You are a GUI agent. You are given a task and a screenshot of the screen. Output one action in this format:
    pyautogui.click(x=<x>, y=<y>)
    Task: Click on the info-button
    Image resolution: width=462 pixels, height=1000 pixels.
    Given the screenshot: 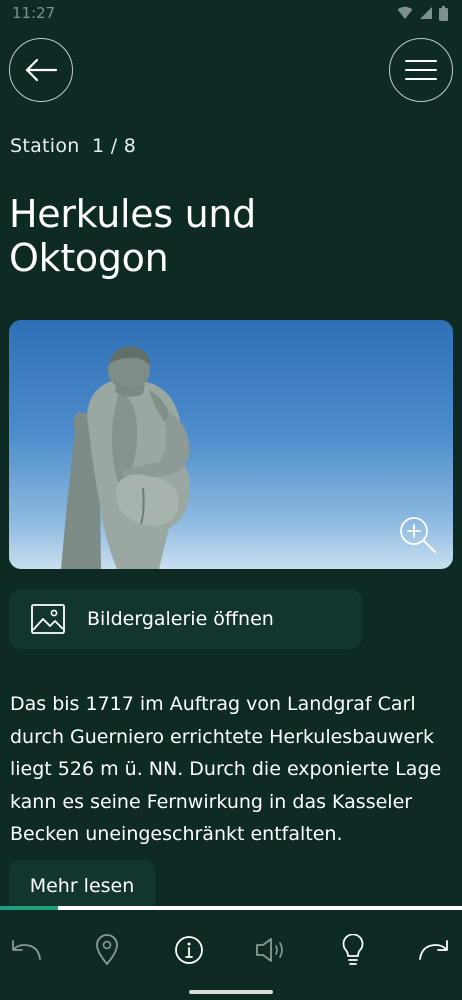 What is the action you would take?
    pyautogui.click(x=189, y=950)
    